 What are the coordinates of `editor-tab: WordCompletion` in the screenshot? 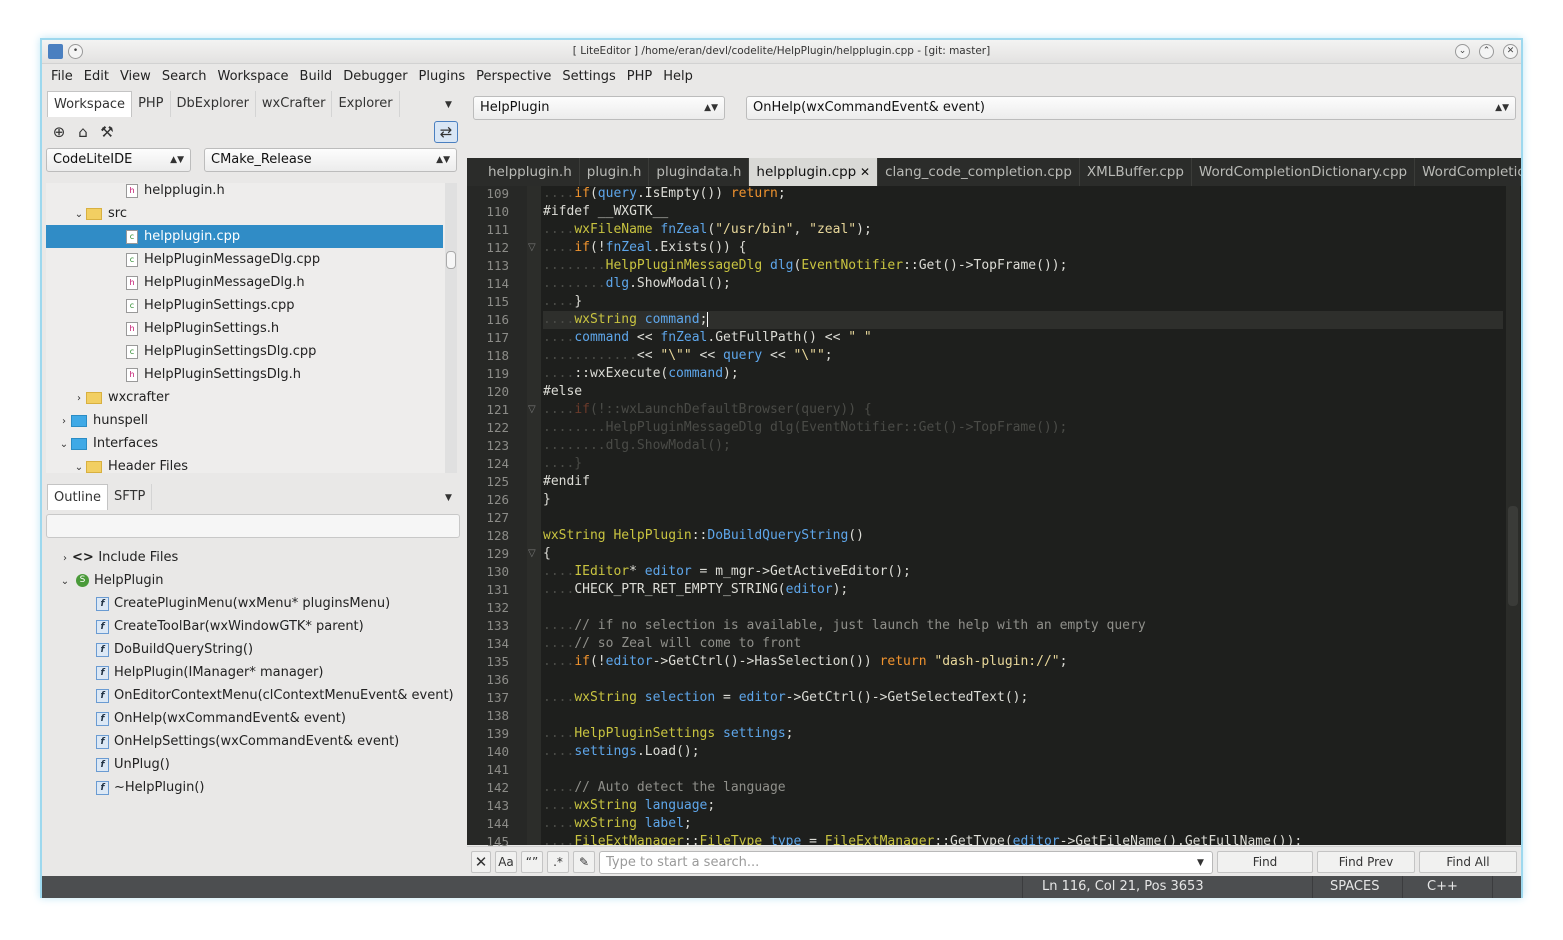 It's located at (1468, 172).